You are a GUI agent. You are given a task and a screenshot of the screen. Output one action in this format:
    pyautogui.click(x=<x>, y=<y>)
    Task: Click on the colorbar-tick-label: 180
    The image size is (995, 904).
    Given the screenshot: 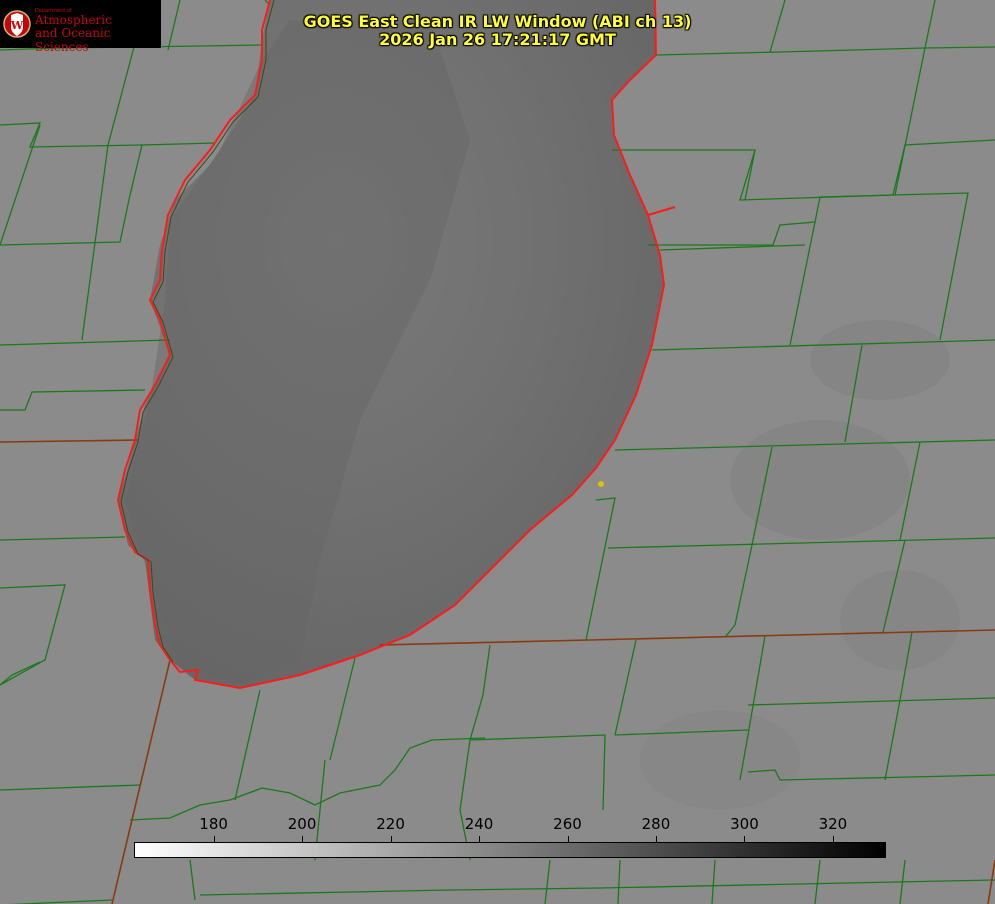 What is the action you would take?
    pyautogui.click(x=213, y=824)
    